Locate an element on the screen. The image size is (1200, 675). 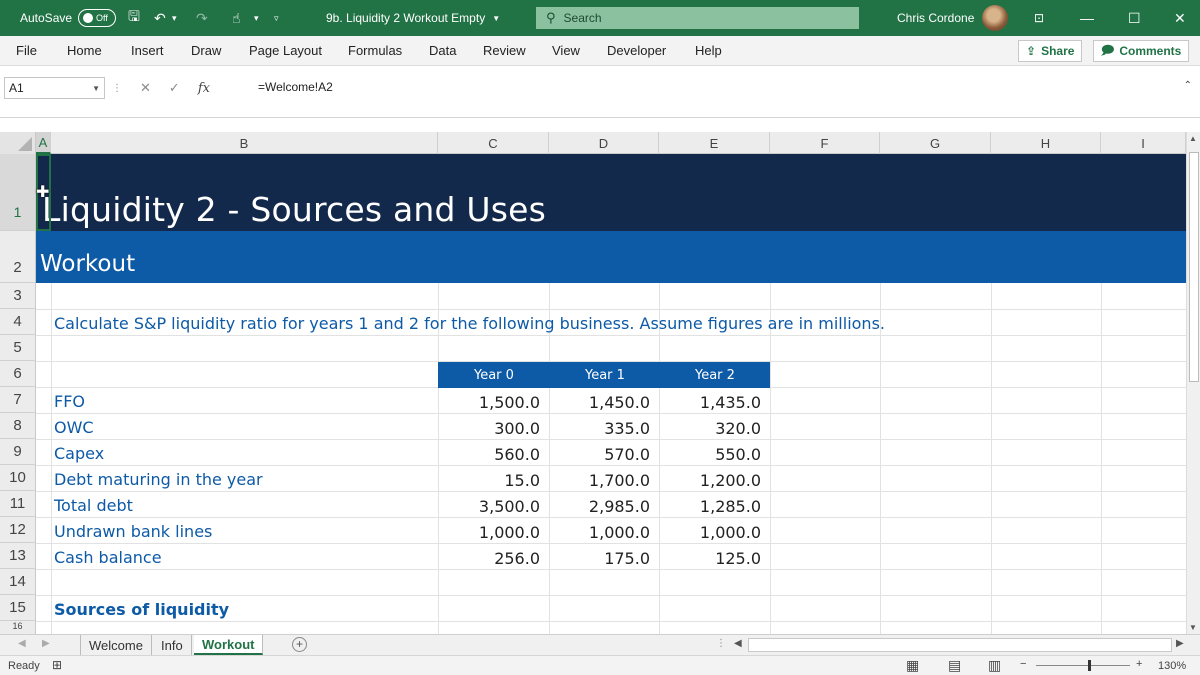
insert-function-icon: fx is located at coordinates (204, 88).